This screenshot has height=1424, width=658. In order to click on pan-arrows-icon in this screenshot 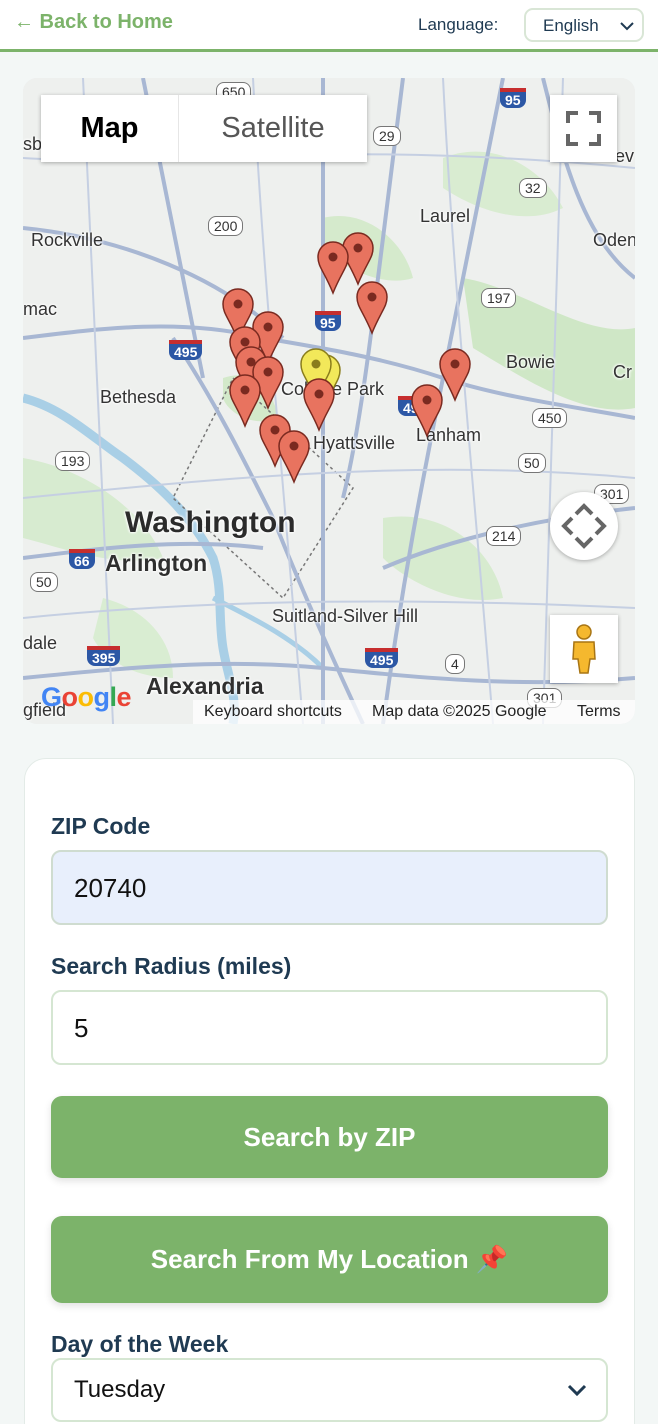, I will do `click(584, 526)`.